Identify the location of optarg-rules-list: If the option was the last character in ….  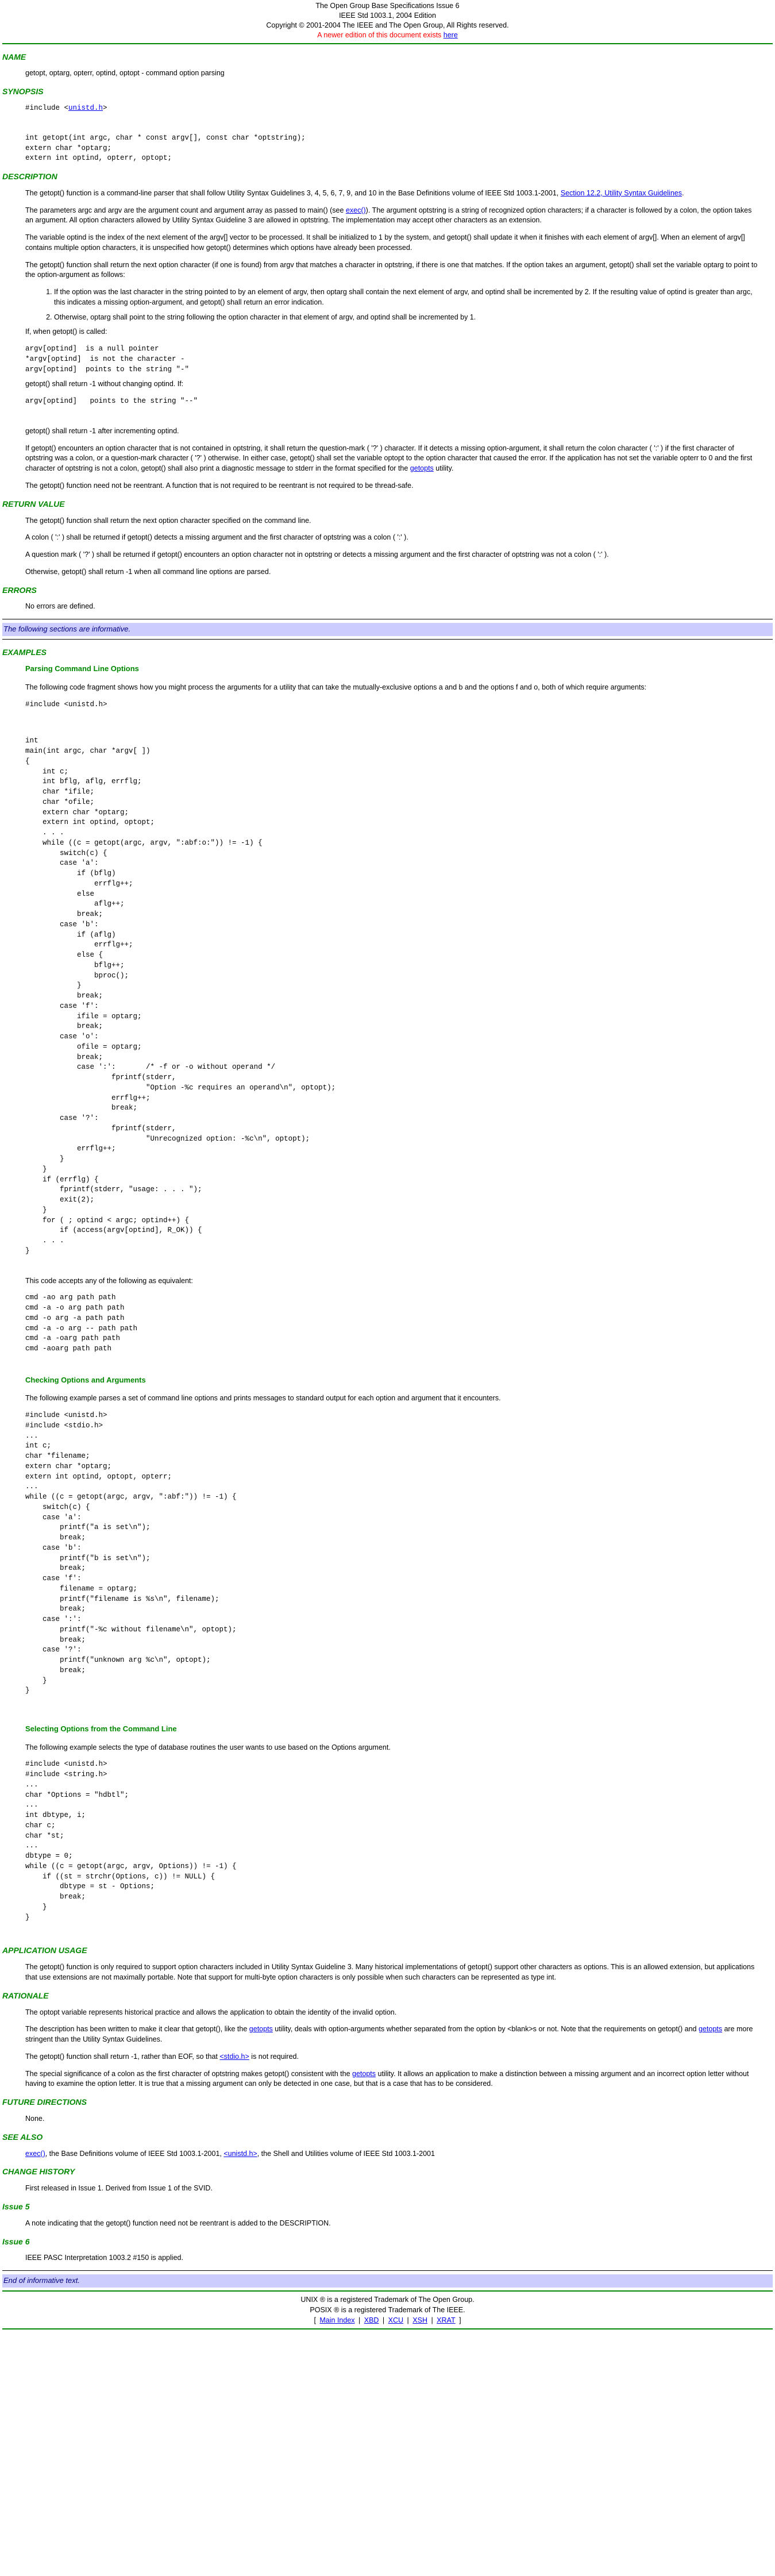
(393, 304).